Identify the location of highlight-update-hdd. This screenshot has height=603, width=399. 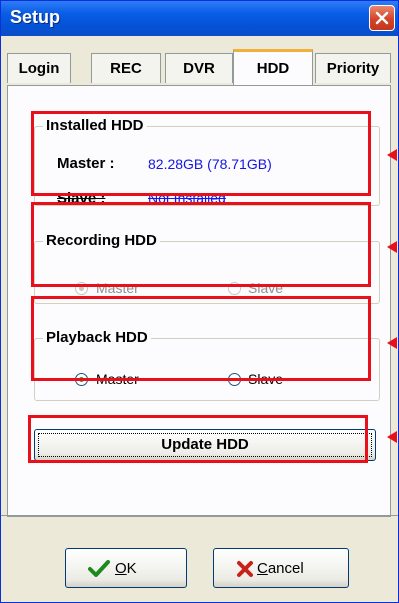
(198, 439).